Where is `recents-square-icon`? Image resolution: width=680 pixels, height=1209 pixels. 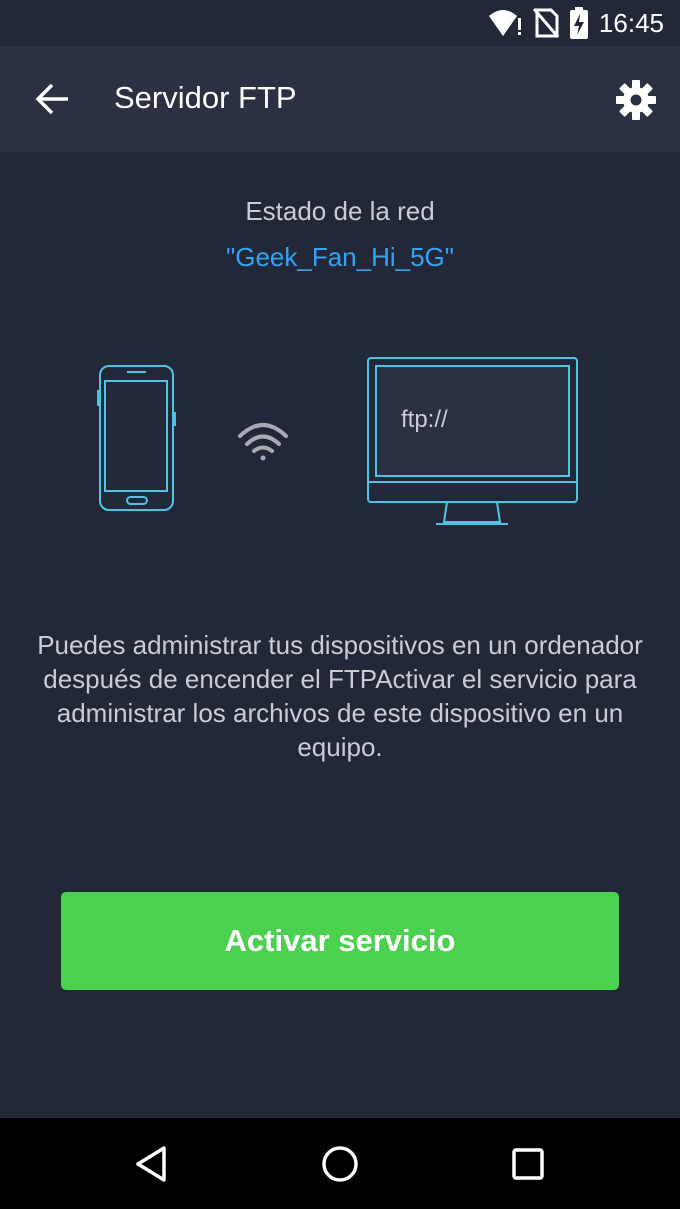
recents-square-icon is located at coordinates (528, 1164).